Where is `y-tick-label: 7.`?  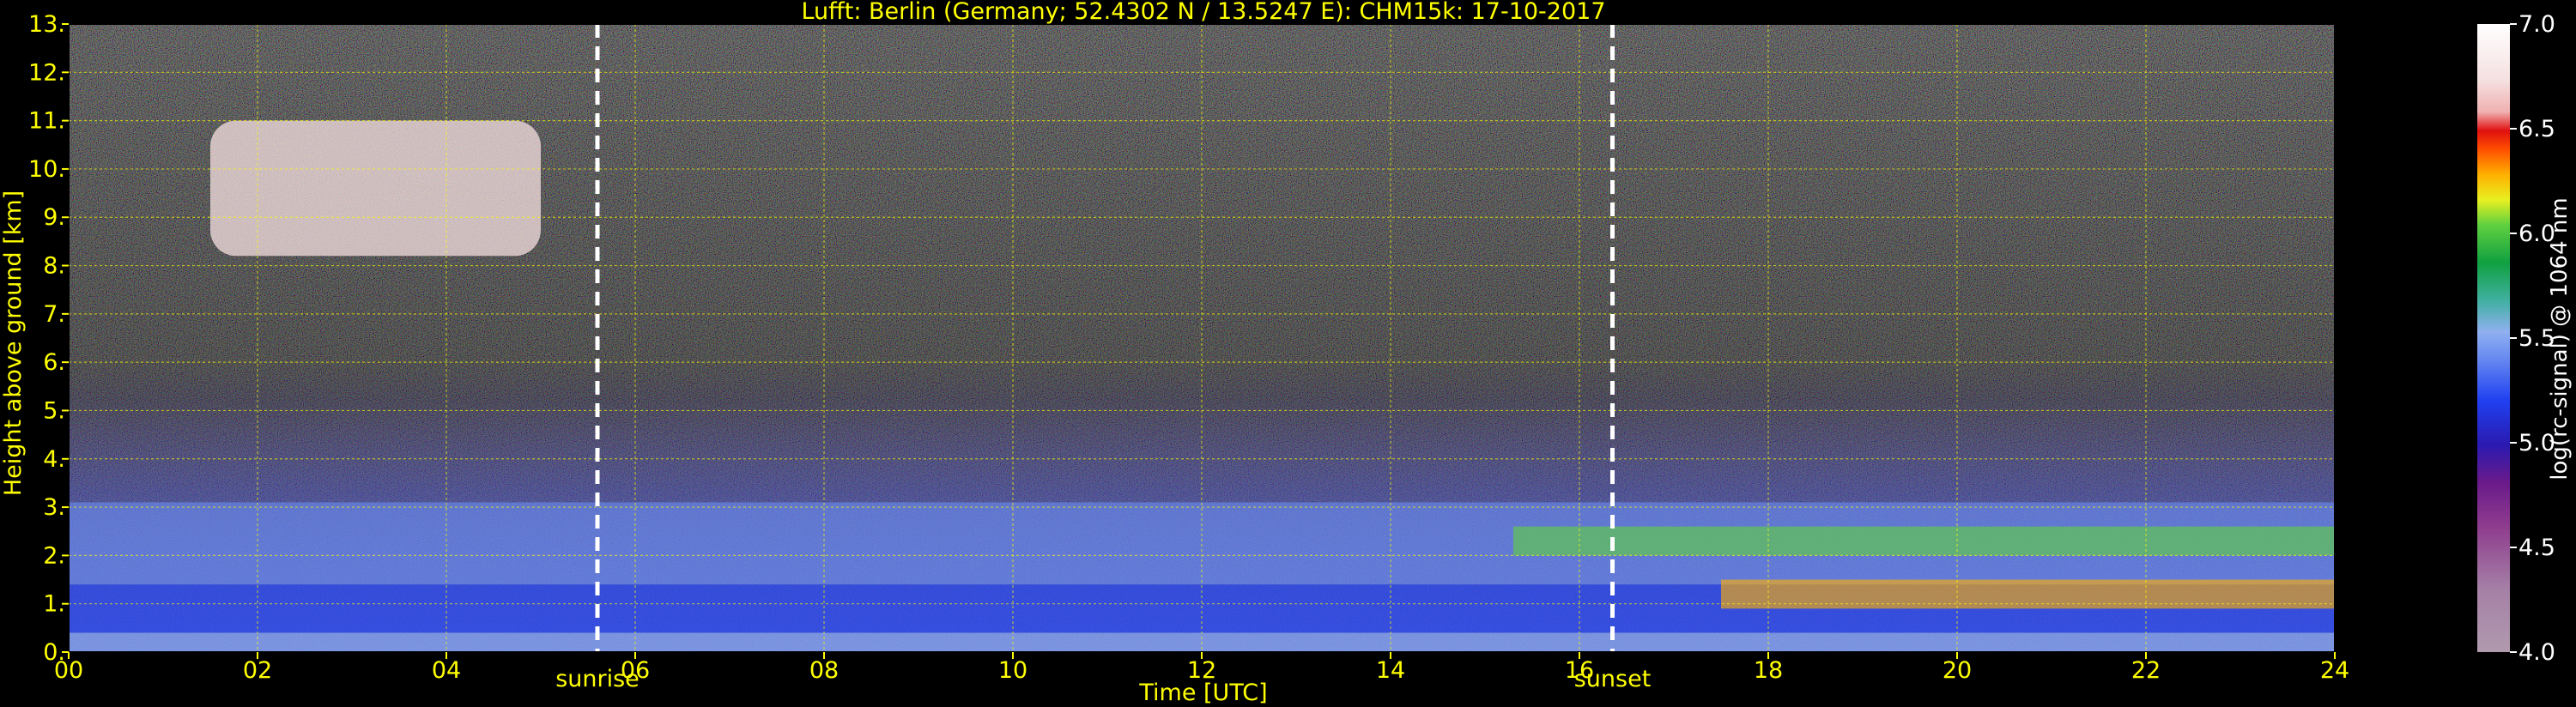 y-tick-label: 7. is located at coordinates (54, 314).